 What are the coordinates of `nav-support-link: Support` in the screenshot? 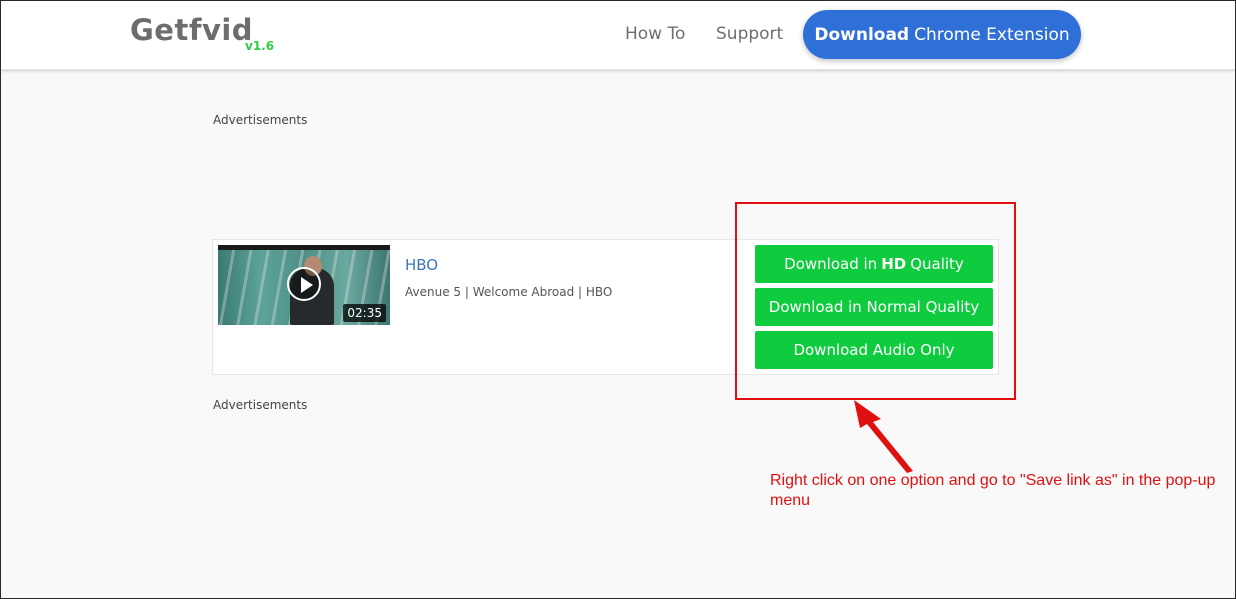 It's located at (749, 34).